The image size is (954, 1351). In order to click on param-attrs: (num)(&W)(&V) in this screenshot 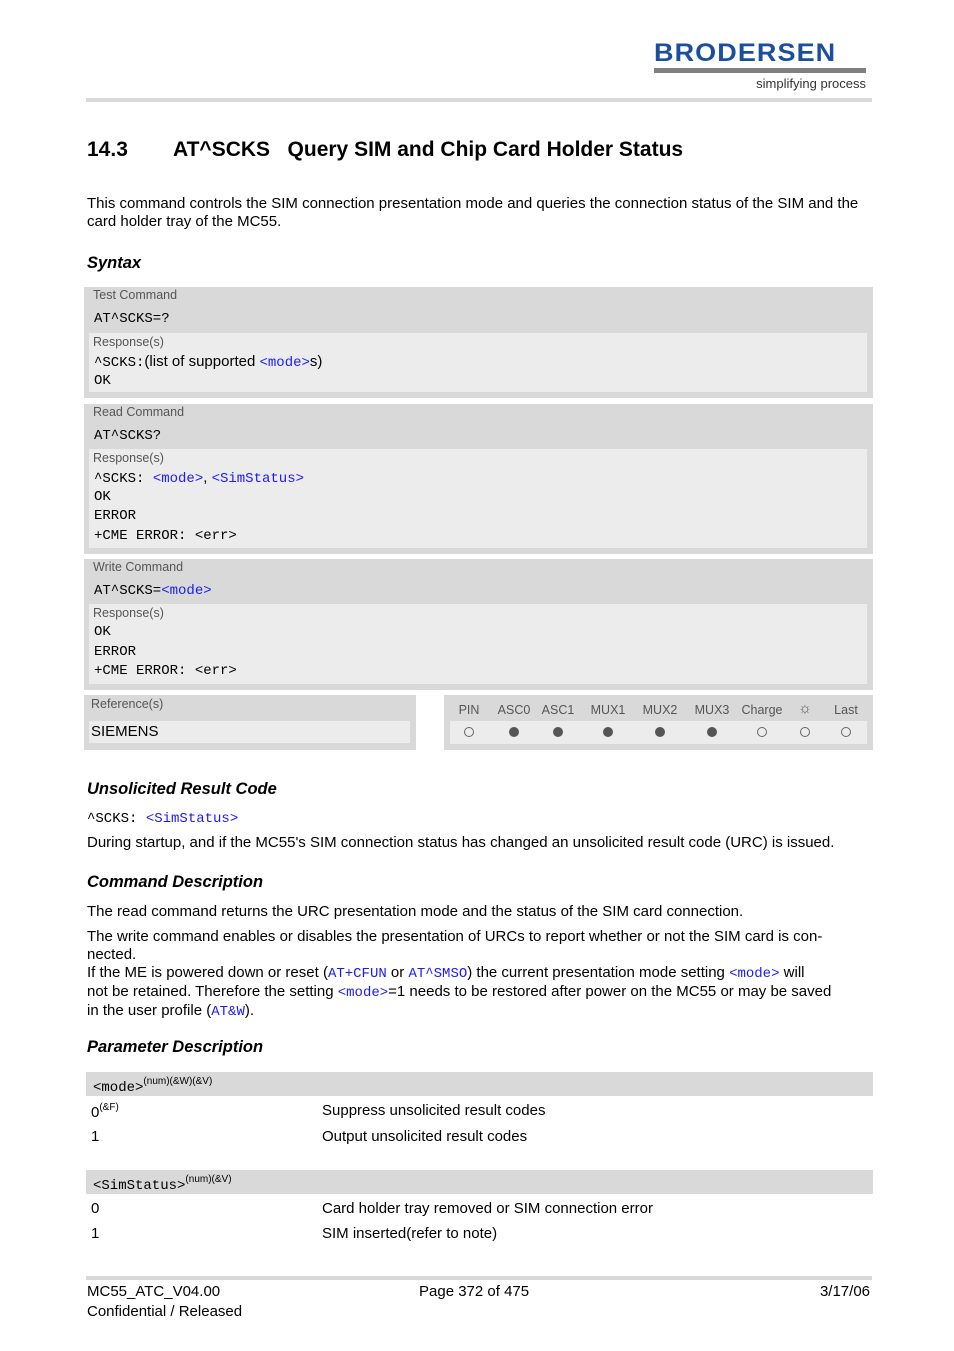, I will do `click(178, 1081)`.